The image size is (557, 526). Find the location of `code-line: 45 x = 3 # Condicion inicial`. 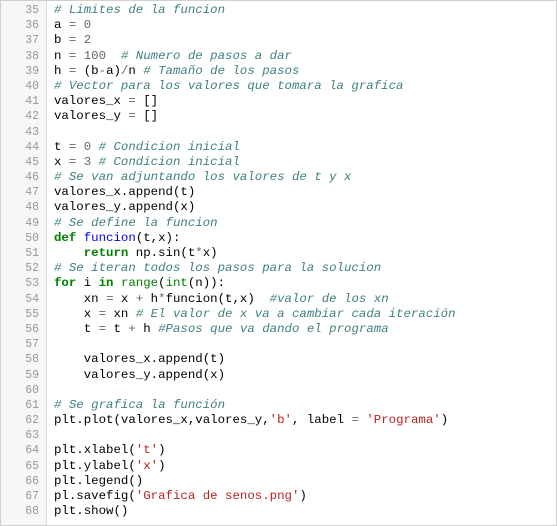

code-line: 45 x = 3 # Condicion inicial is located at coordinates (278, 162).